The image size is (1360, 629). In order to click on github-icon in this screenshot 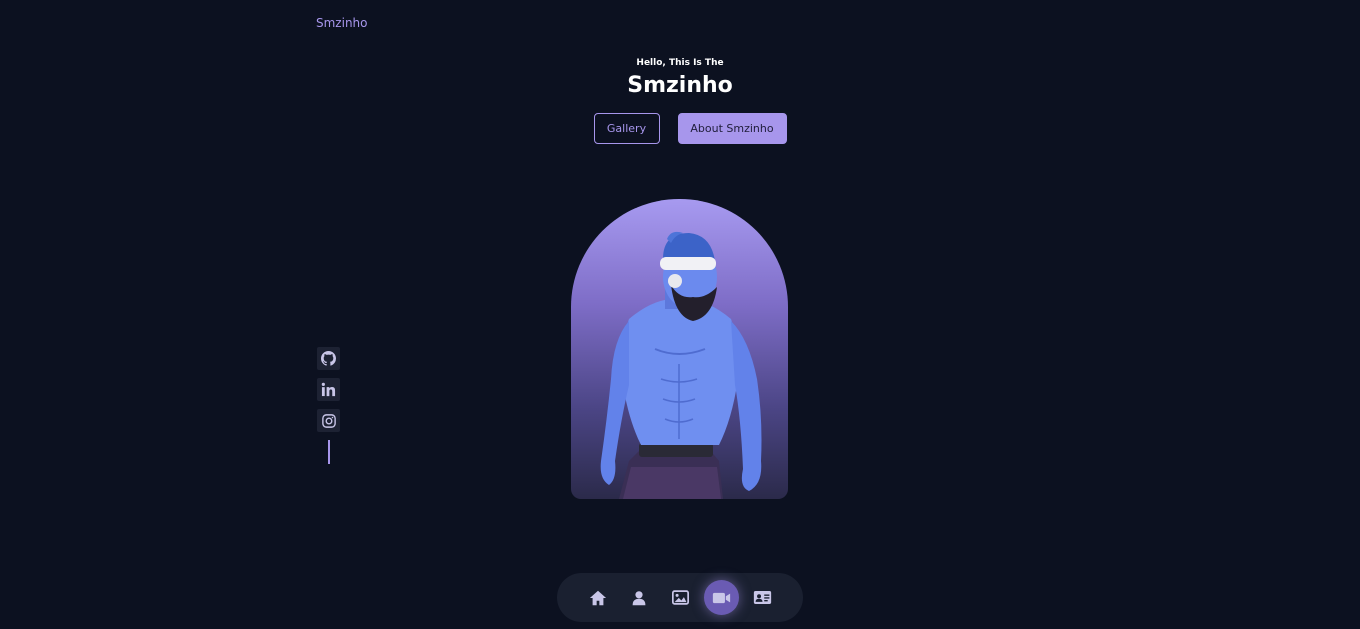, I will do `click(328, 358)`.